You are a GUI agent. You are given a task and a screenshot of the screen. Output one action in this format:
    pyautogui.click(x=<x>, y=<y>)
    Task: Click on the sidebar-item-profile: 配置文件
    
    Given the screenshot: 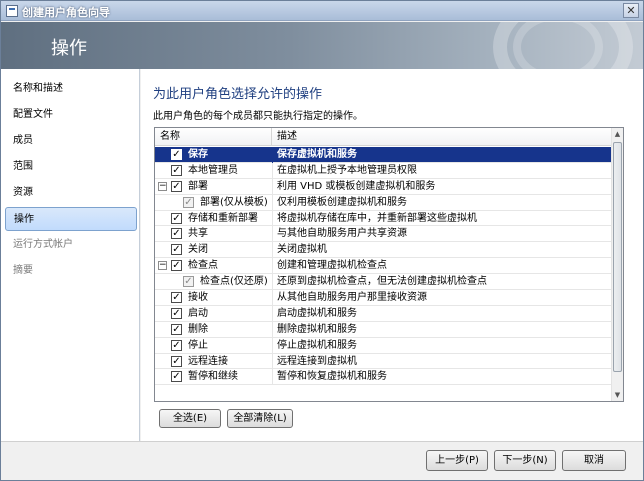 What is the action you would take?
    pyautogui.click(x=71, y=115)
    